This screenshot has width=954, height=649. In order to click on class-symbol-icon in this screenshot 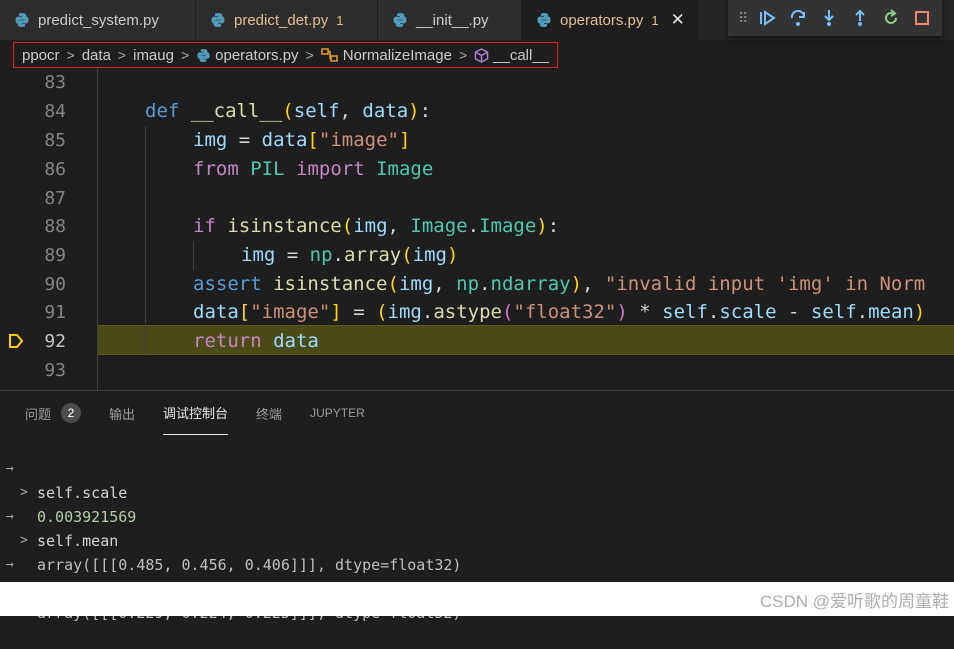, I will do `click(329, 55)`.